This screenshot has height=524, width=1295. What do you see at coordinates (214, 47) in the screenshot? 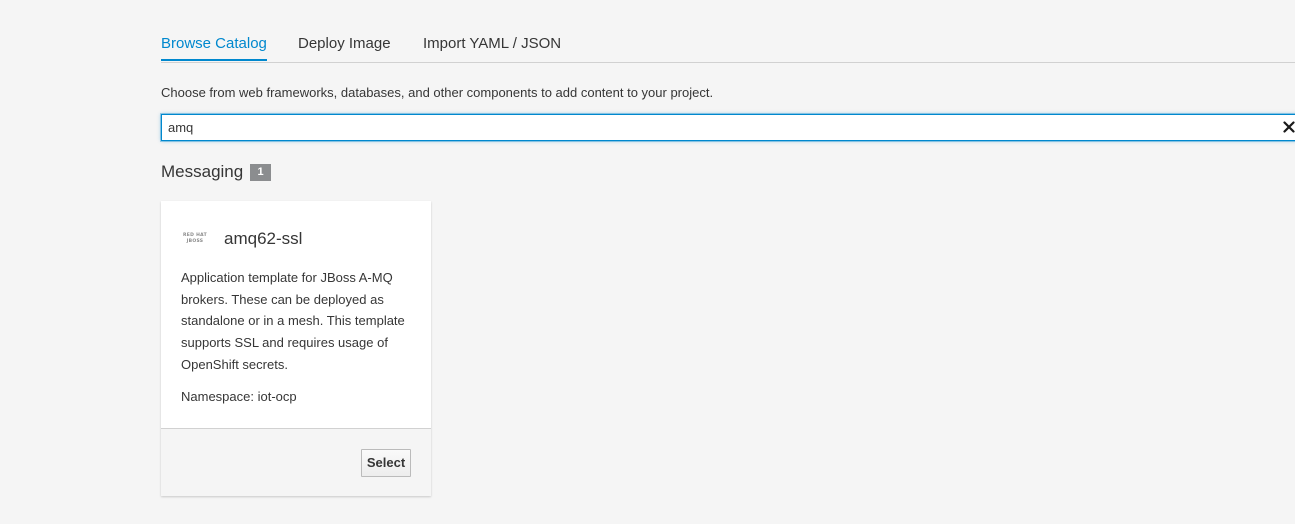
I see `tab-browse-catalog: Browse Catalog` at bounding box center [214, 47].